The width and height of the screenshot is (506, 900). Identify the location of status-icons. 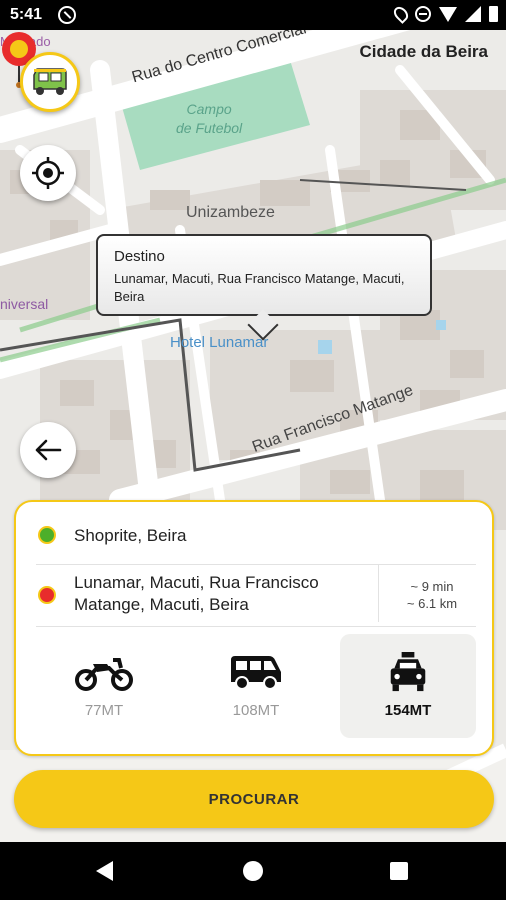
(444, 14).